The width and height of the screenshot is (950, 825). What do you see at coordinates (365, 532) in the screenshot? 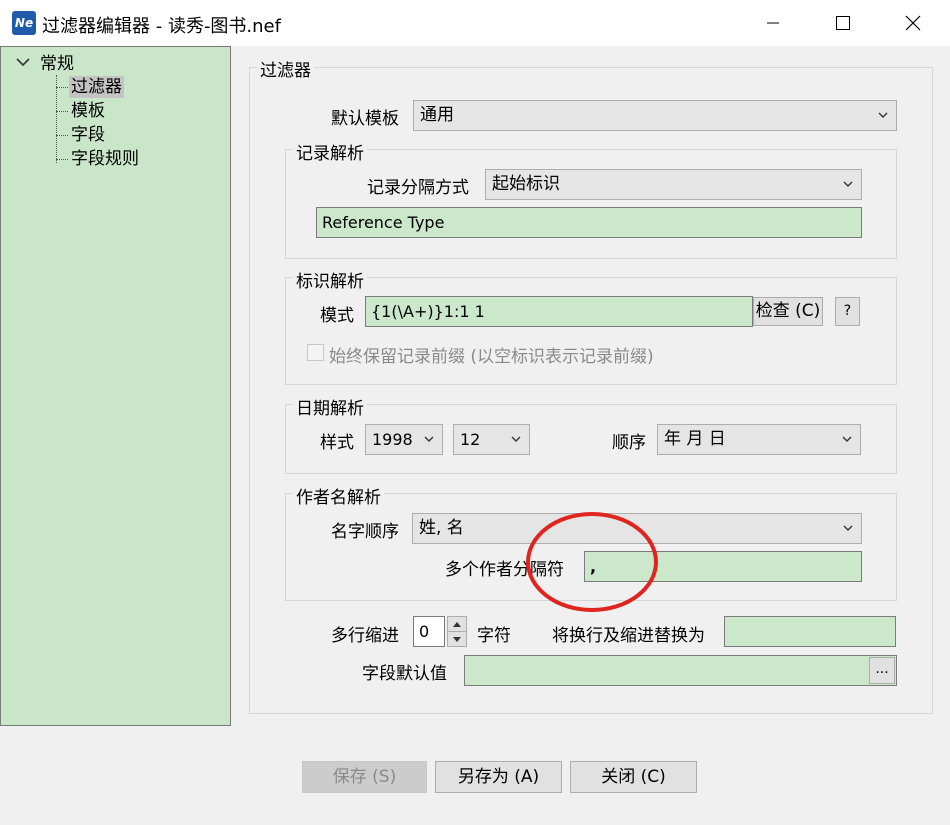
I see `name-order-label: 名字顺序` at bounding box center [365, 532].